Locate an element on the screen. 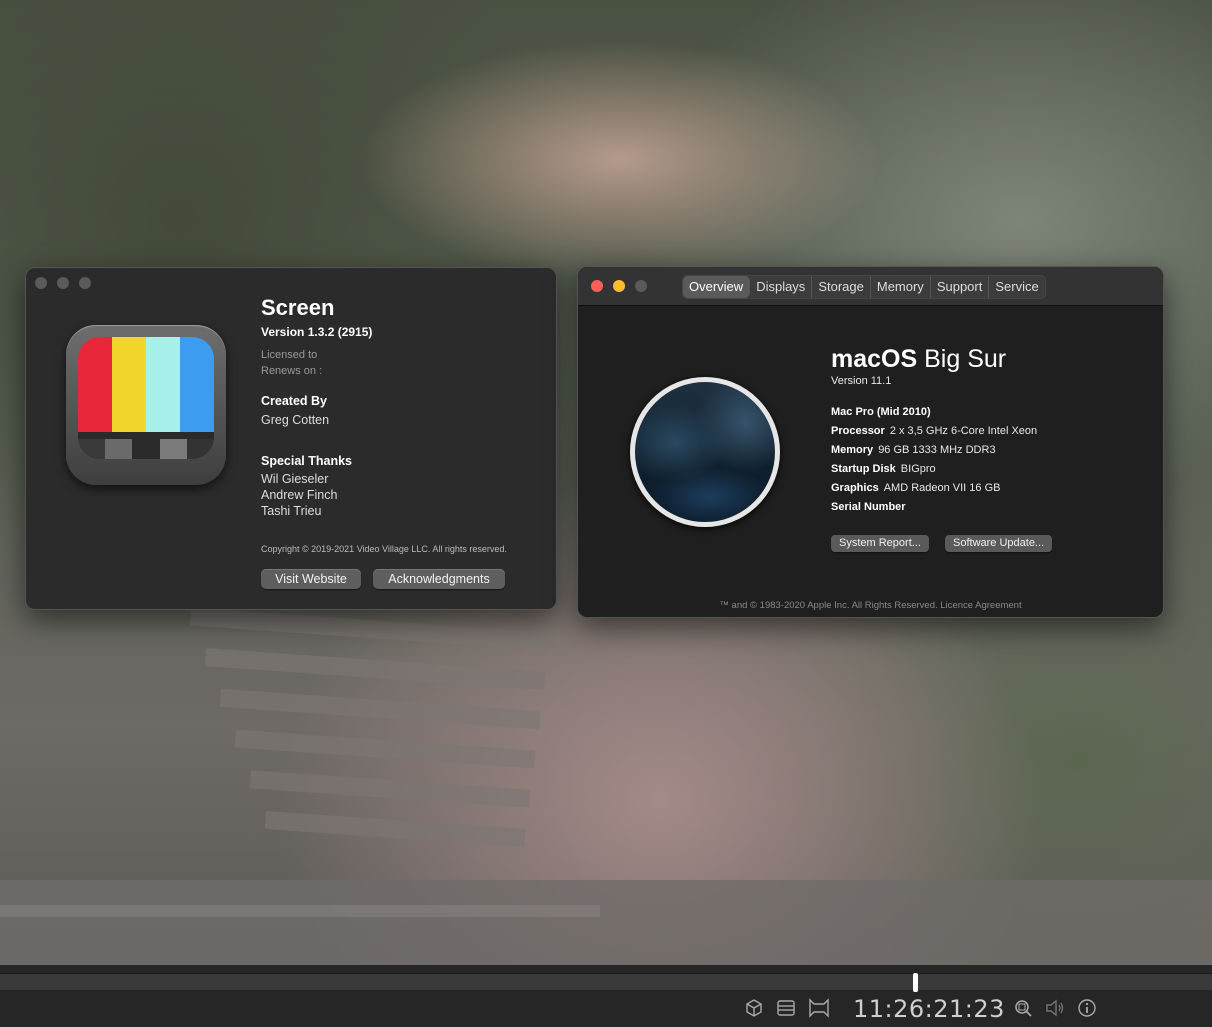 This screenshot has height=1027, width=1212. os-version: Version 11.1 is located at coordinates (861, 381).